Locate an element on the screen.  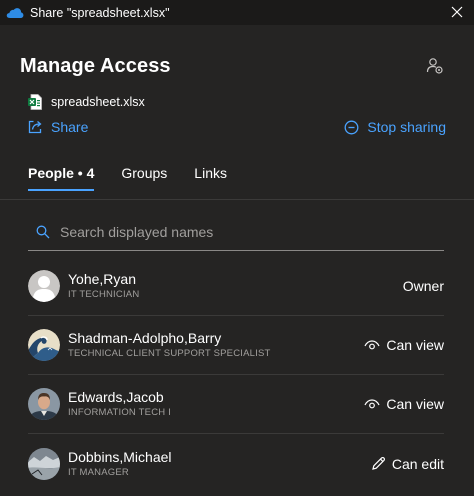
tab-links: Links is located at coordinates (210, 178).